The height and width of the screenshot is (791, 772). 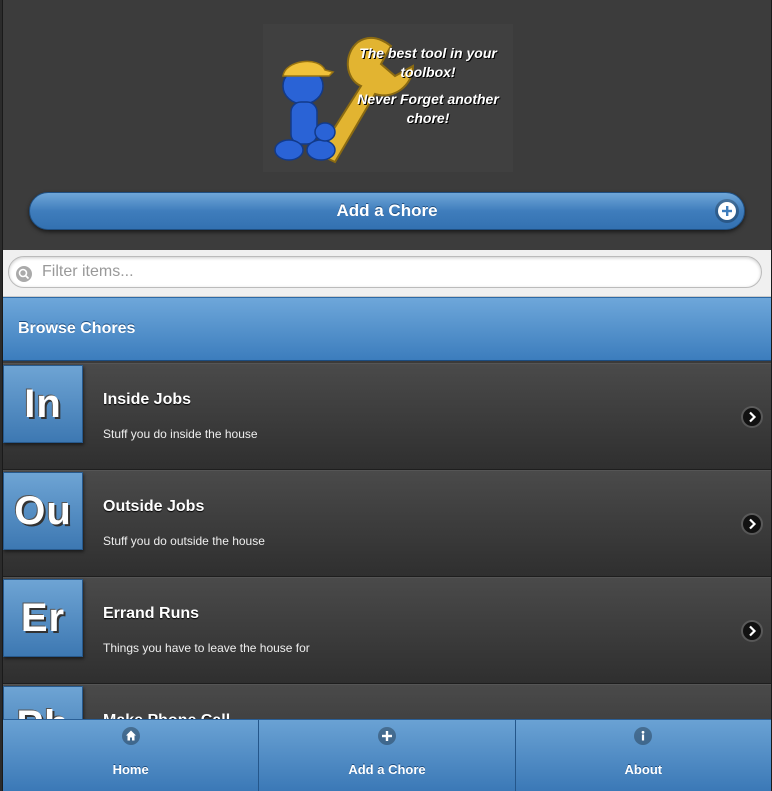 I want to click on nav-add-chore: Add a Chore, so click(x=387, y=755).